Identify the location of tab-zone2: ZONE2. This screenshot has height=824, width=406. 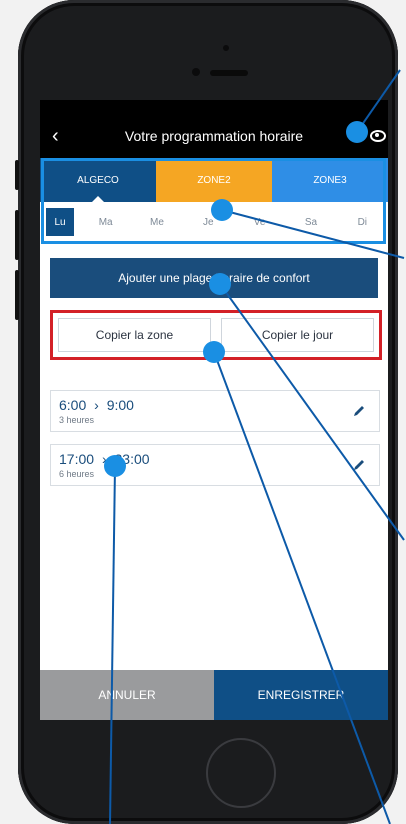
(214, 180).